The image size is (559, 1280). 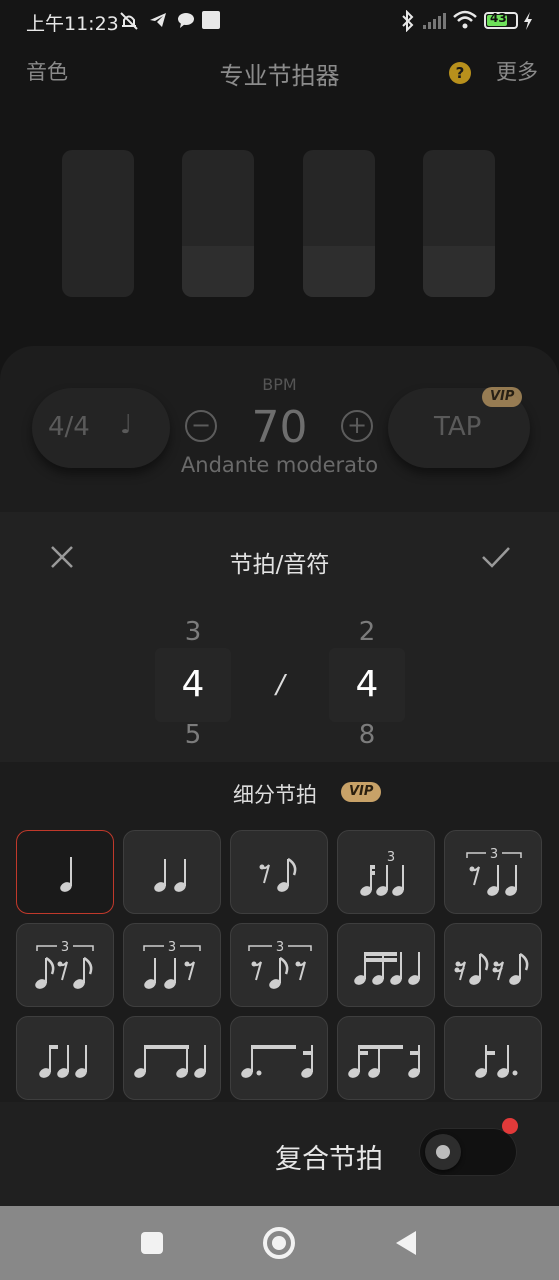 What do you see at coordinates (382, 873) in the screenshot?
I see `sixteenth-triplet-icon: 3` at bounding box center [382, 873].